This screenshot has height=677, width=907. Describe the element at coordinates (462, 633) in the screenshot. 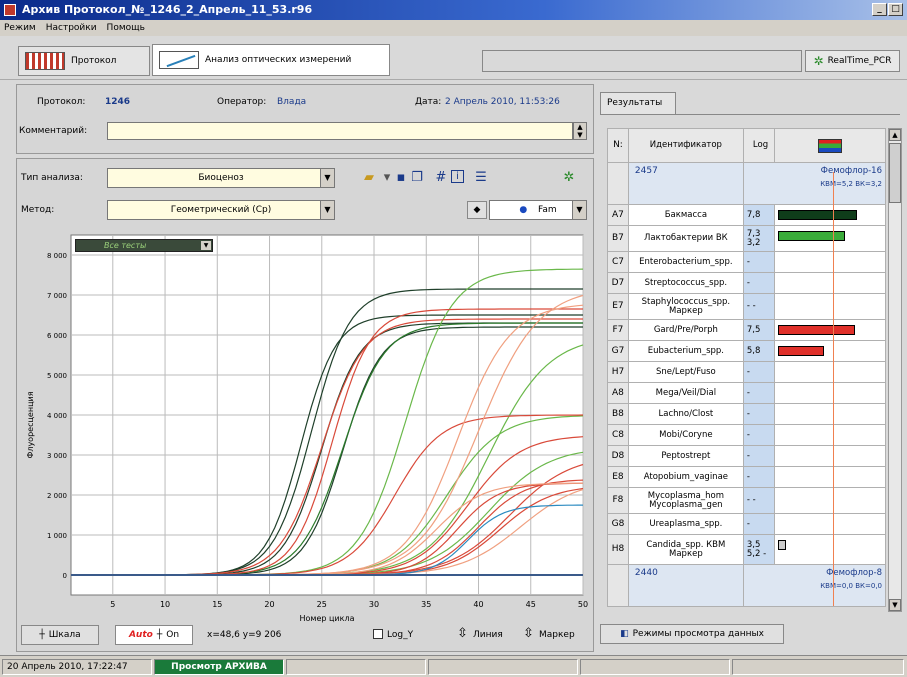

I see `line-toggle-icon: ⇳` at that location.